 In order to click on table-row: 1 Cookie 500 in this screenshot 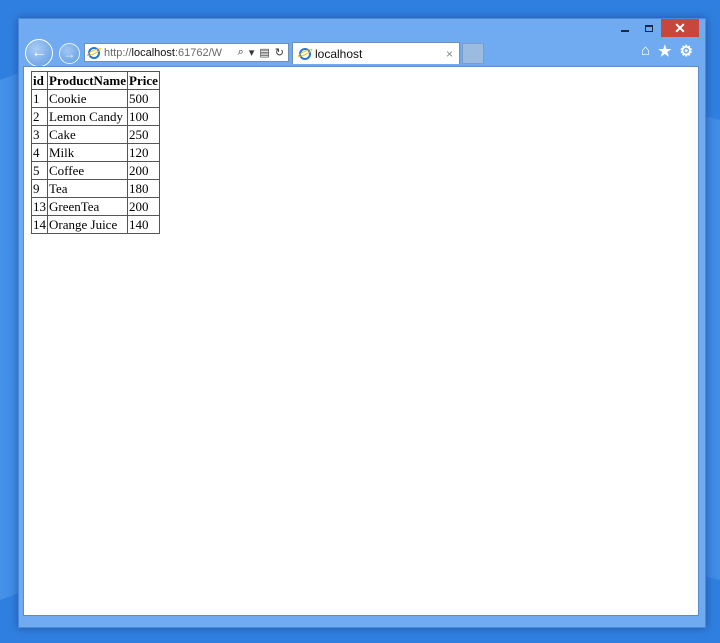, I will do `click(95, 98)`.